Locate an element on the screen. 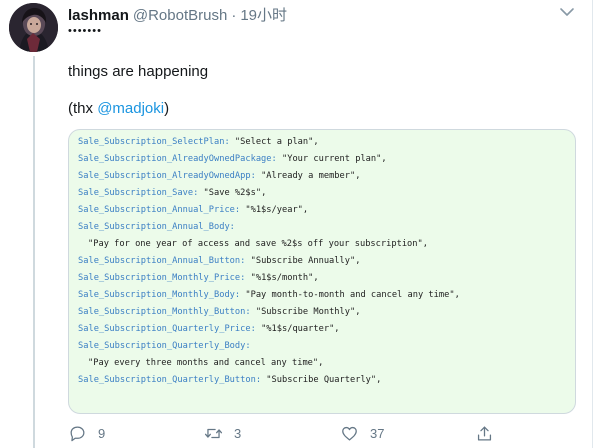 The width and height of the screenshot is (593, 448). tweet-timestamp: 19小时 is located at coordinates (263, 14).